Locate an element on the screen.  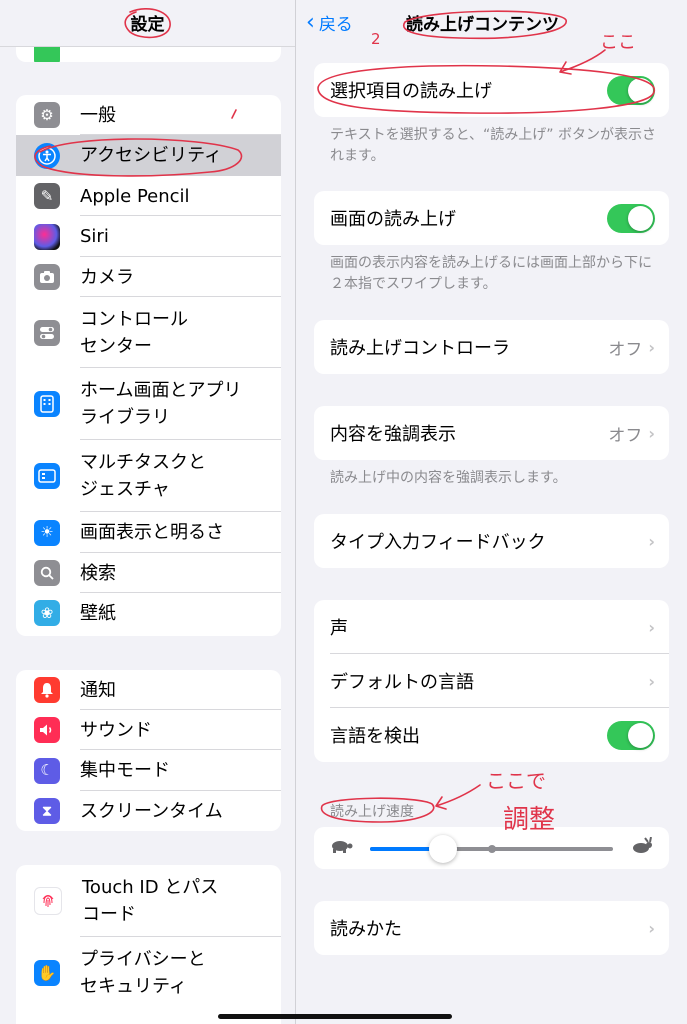
speak-selection-toggle is located at coordinates (631, 90).